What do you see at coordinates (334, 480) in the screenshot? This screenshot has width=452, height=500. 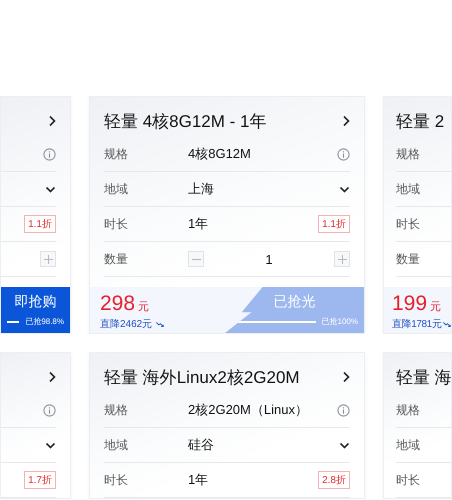 I see `discount-tag: 2.8折` at bounding box center [334, 480].